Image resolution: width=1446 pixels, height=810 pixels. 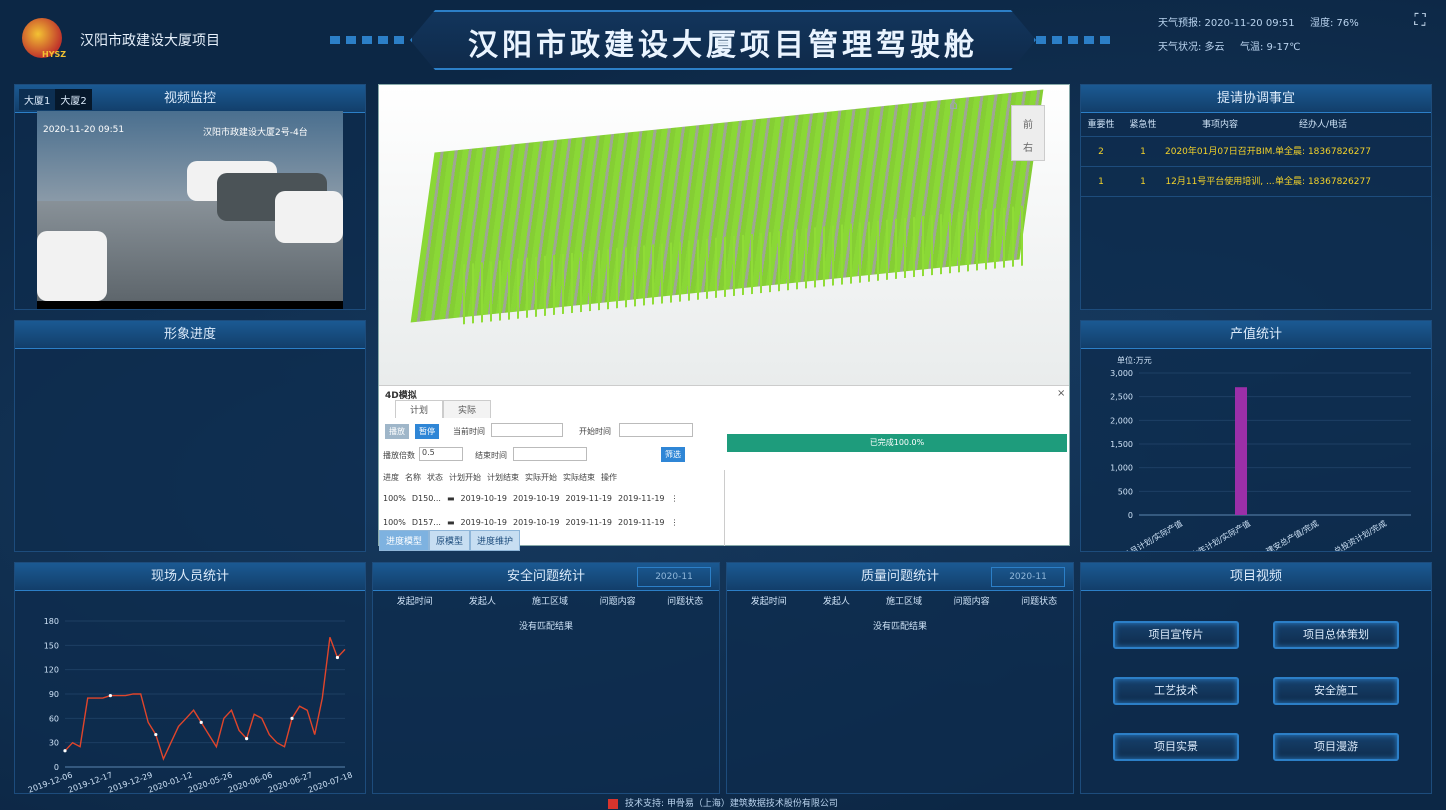 I want to click on x-tick-label: 2019-12-06, so click(x=50, y=781).